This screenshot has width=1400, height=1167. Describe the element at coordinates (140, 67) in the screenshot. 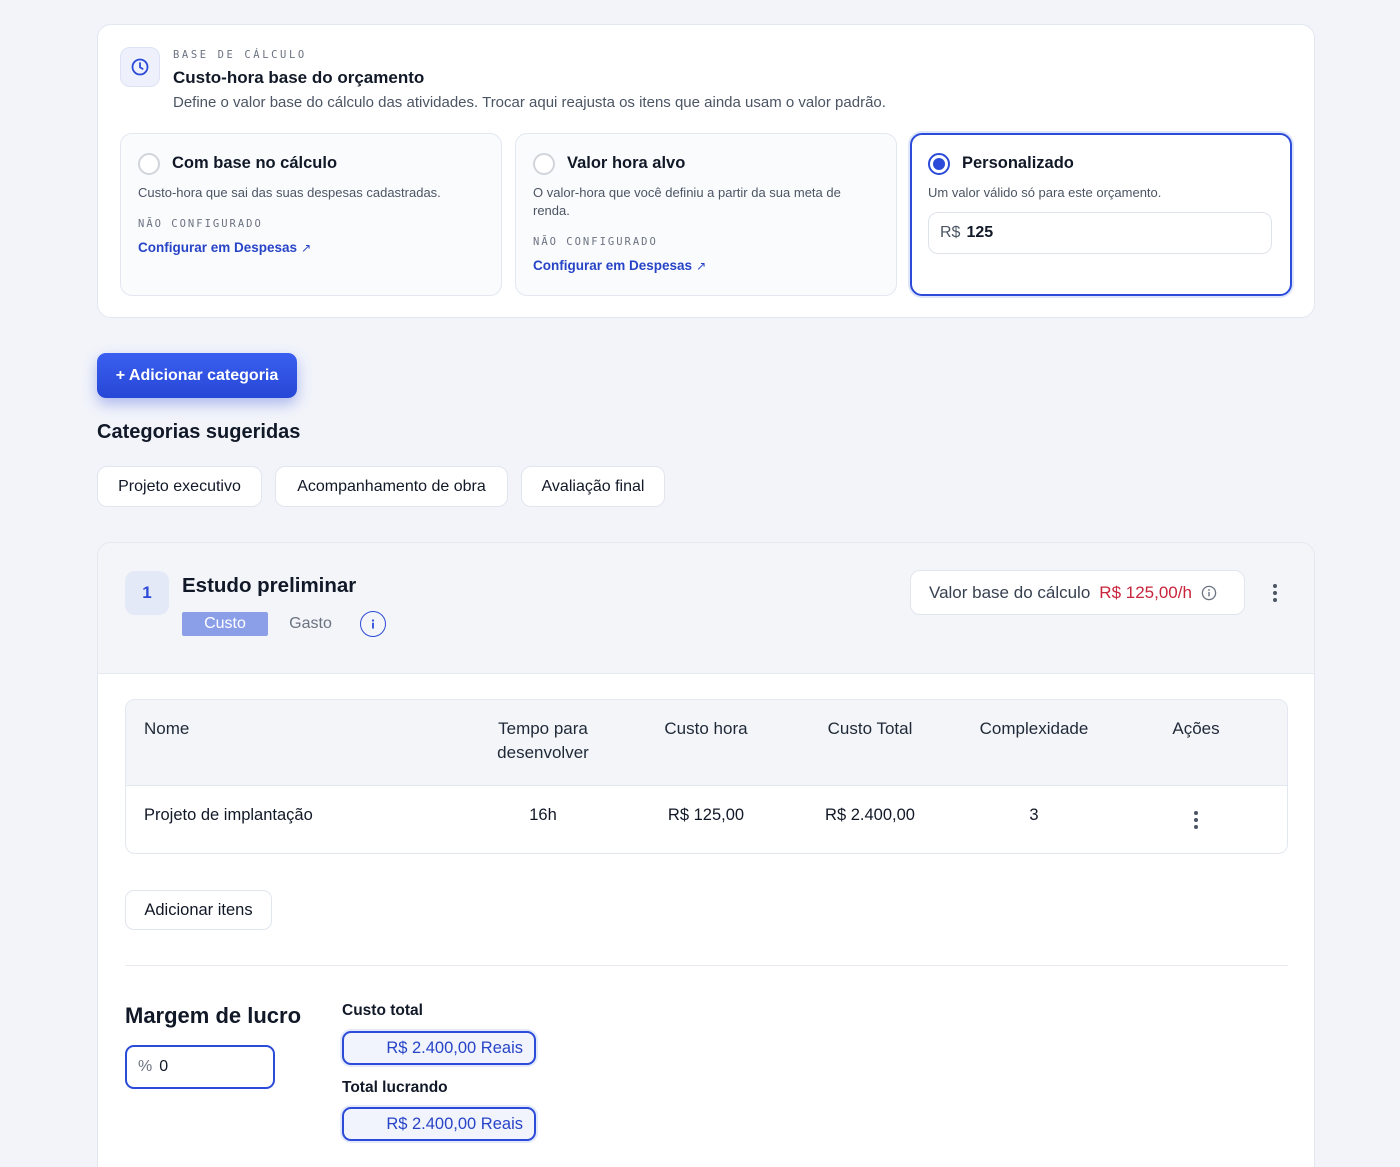

I see `clock-icon` at that location.